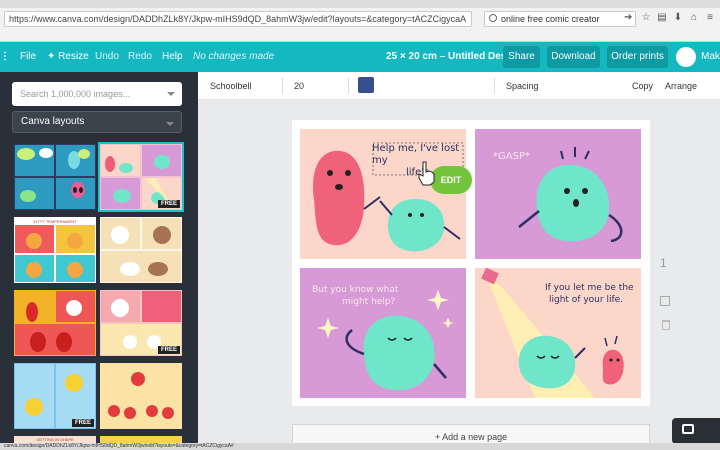  What do you see at coordinates (665, 301) in the screenshot?
I see `duplicate-page-icon` at bounding box center [665, 301].